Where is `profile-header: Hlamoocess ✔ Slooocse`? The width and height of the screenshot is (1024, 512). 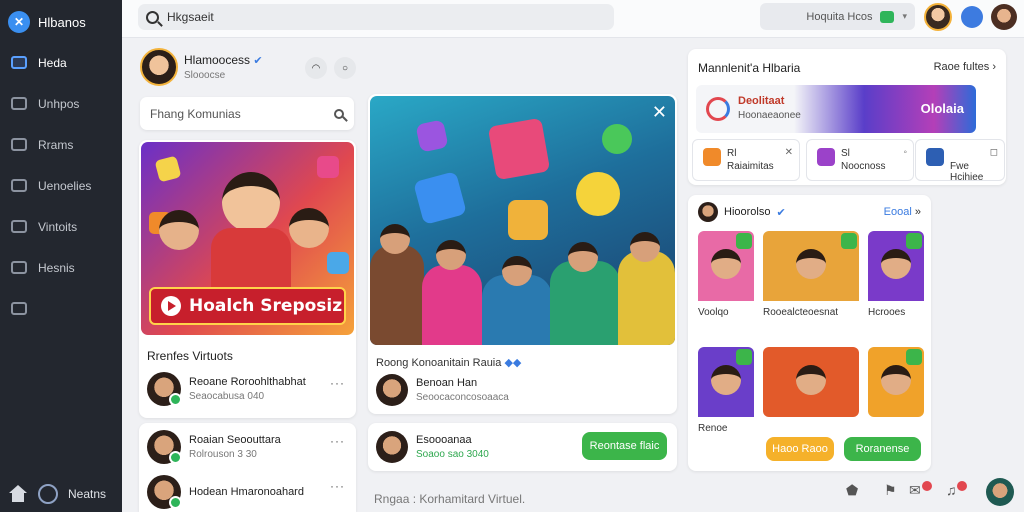 profile-header: Hlamoocess ✔ Slooocse is located at coordinates (201, 67).